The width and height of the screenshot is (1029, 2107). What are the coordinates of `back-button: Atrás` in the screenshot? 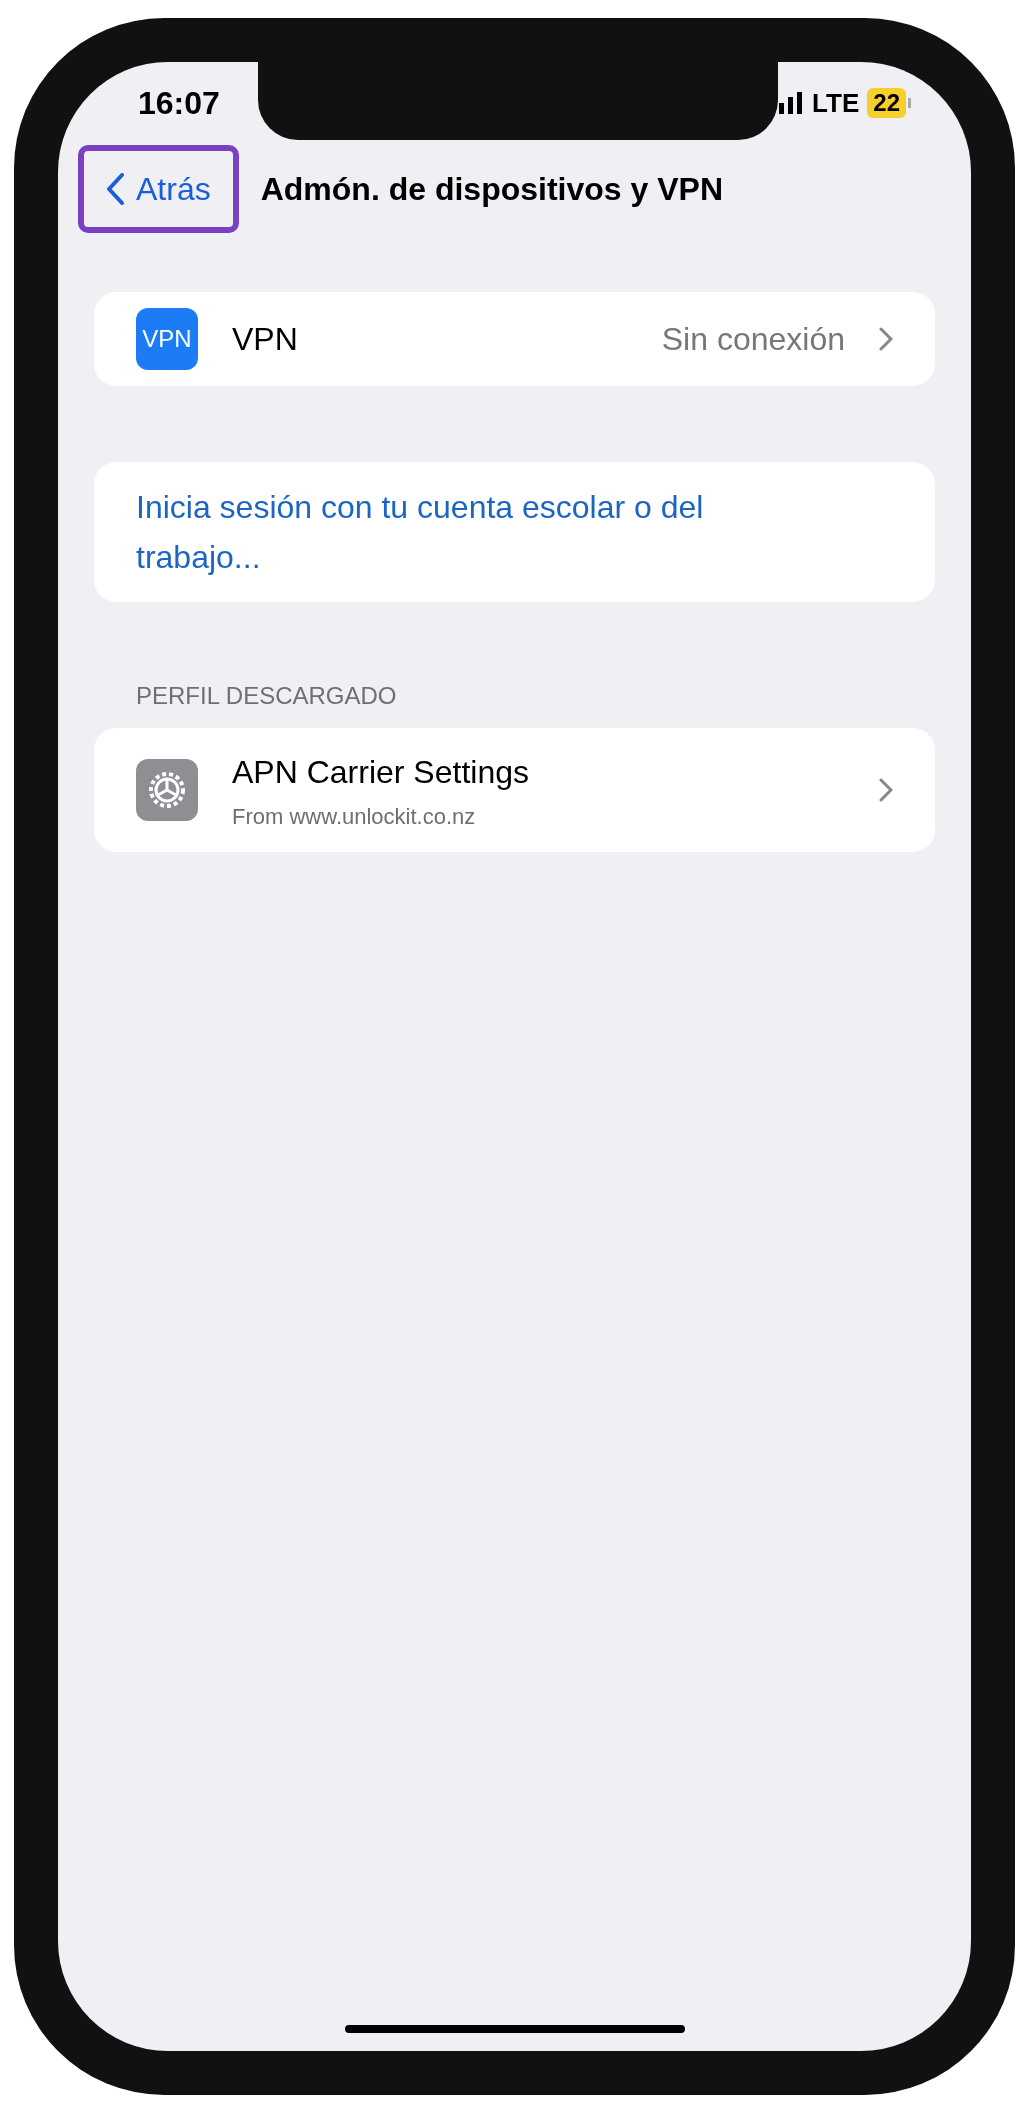 It's located at (158, 189).